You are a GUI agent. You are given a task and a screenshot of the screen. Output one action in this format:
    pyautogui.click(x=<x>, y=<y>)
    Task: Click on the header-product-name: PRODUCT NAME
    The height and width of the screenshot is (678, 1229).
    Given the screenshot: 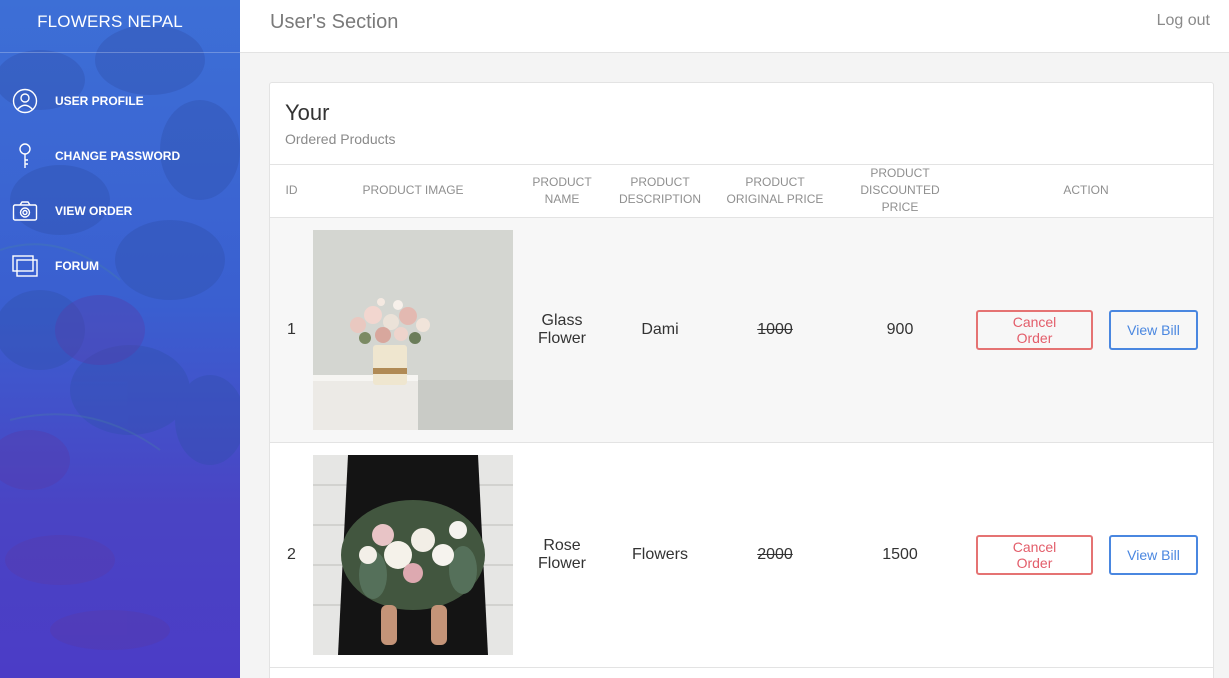 What is the action you would take?
    pyautogui.click(x=562, y=191)
    